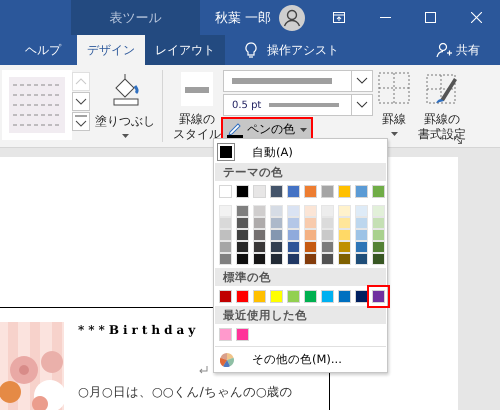 Image resolution: width=500 pixels, height=410 pixels. What do you see at coordinates (251, 50) in the screenshot?
I see `lightbulb-icon` at bounding box center [251, 50].